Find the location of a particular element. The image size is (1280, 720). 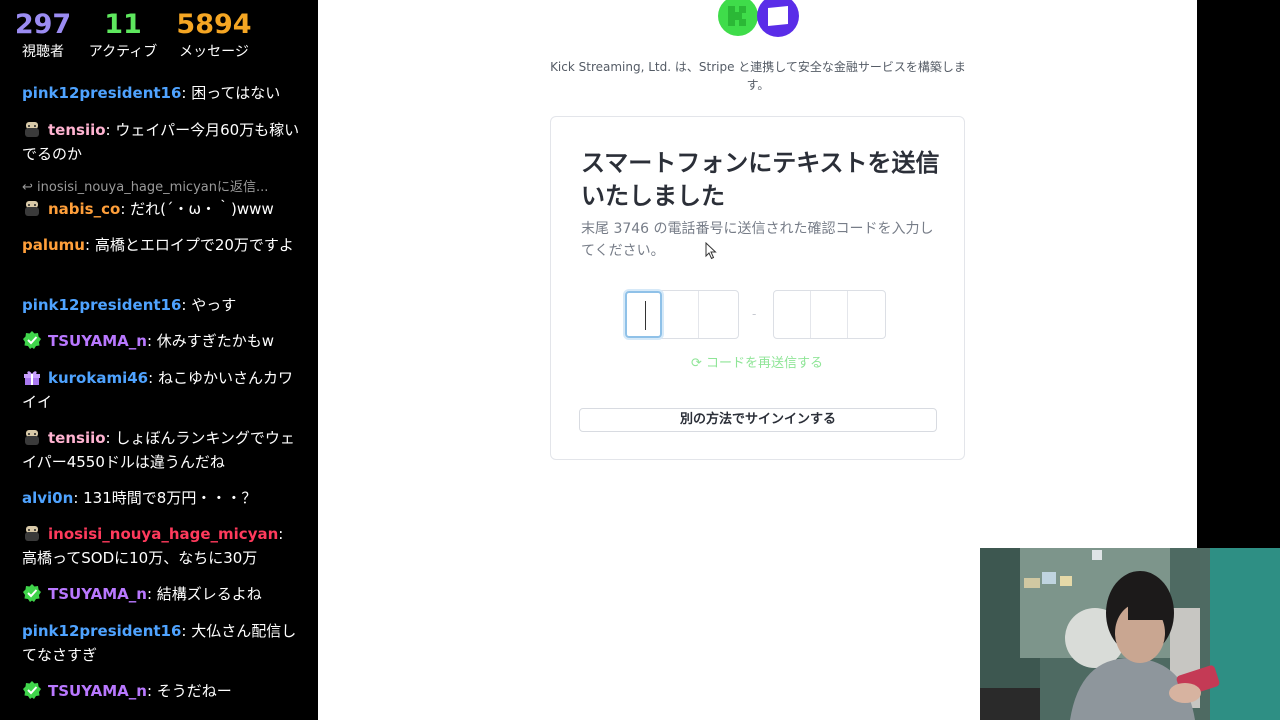

chat-text: そうだねー is located at coordinates (194, 691).